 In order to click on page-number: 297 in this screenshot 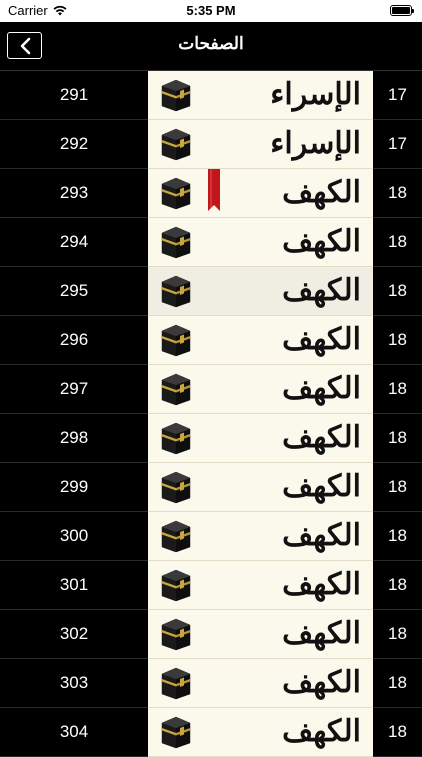, I will do `click(74, 389)`.